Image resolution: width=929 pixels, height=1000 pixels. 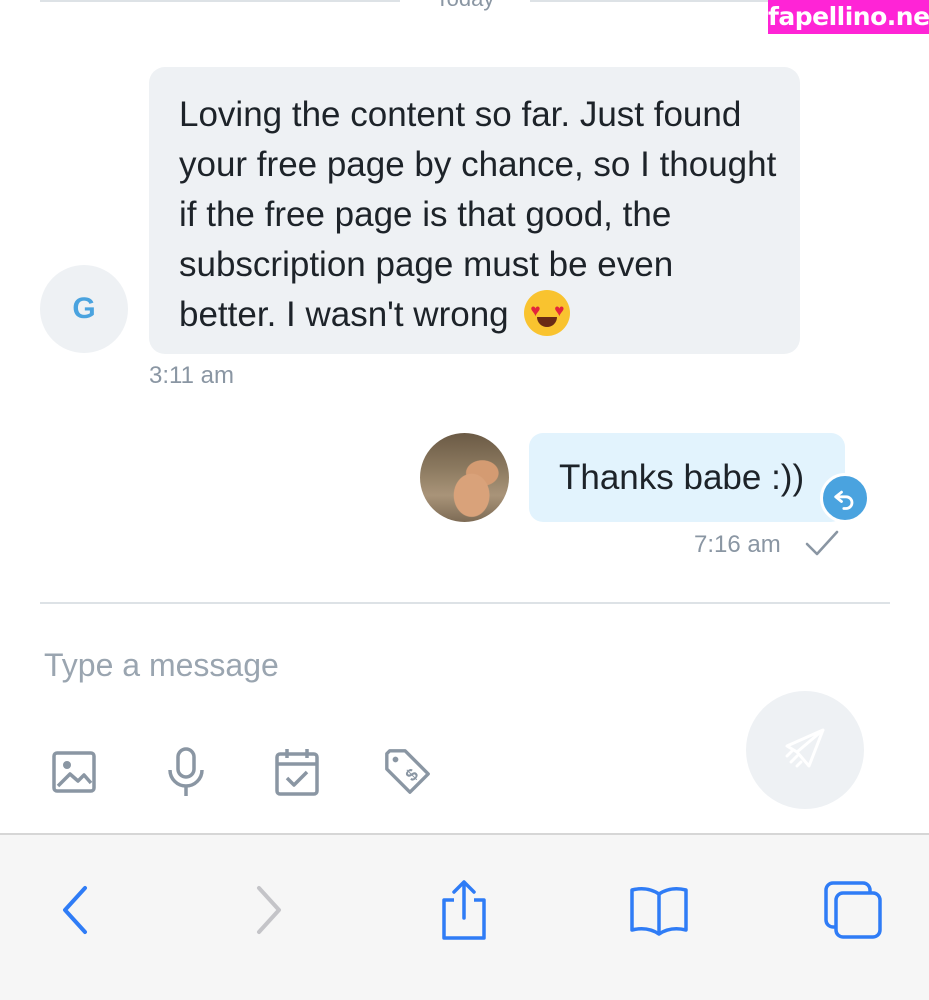 I want to click on date-label: Today, so click(x=465, y=6).